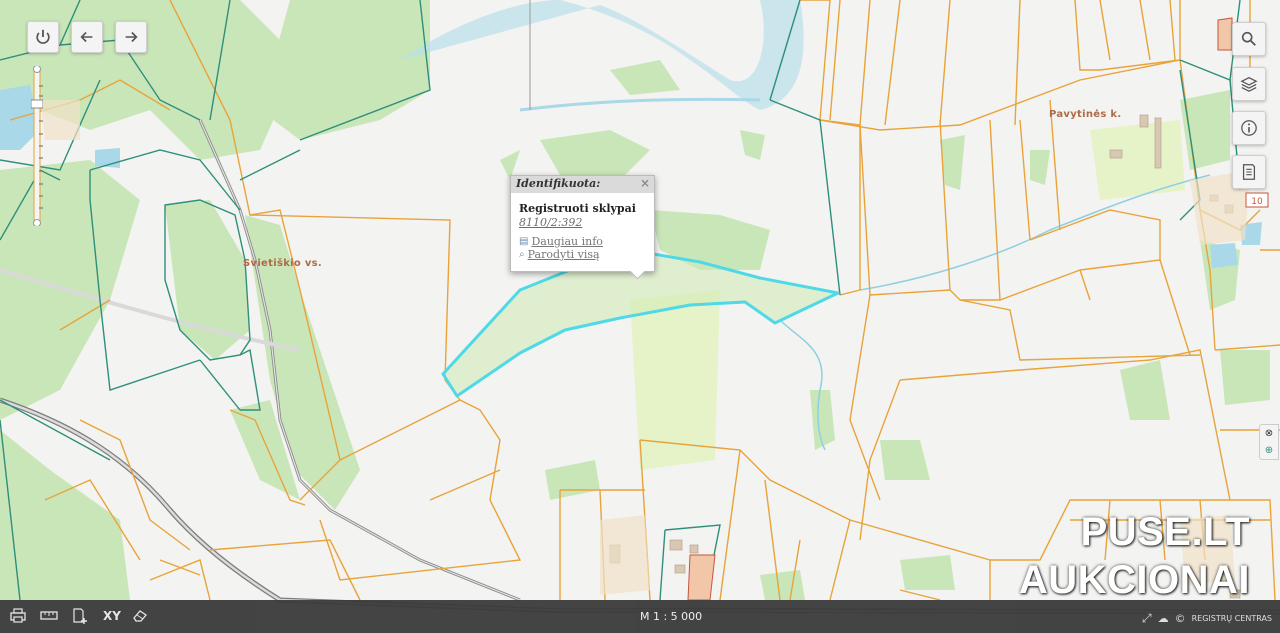 The image size is (1280, 633). I want to click on power-icon, so click(43, 36).